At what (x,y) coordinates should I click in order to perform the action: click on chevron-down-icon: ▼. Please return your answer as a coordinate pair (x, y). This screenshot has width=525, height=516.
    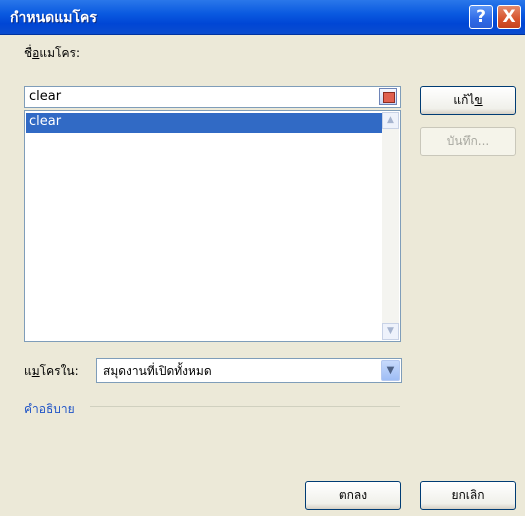
    Looking at the image, I should click on (390, 370).